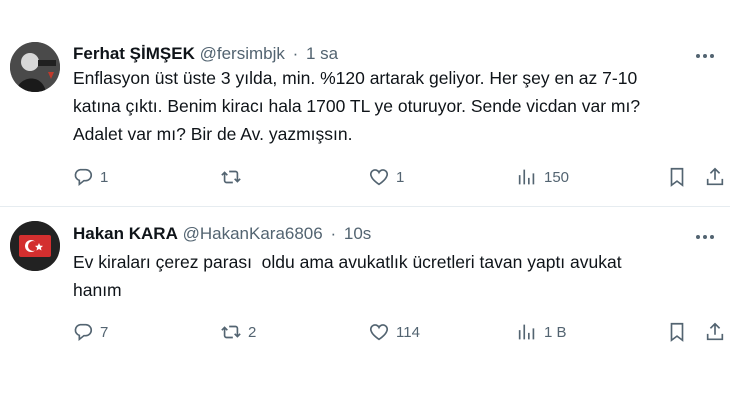  I want to click on views-button: 1 B, so click(541, 332).